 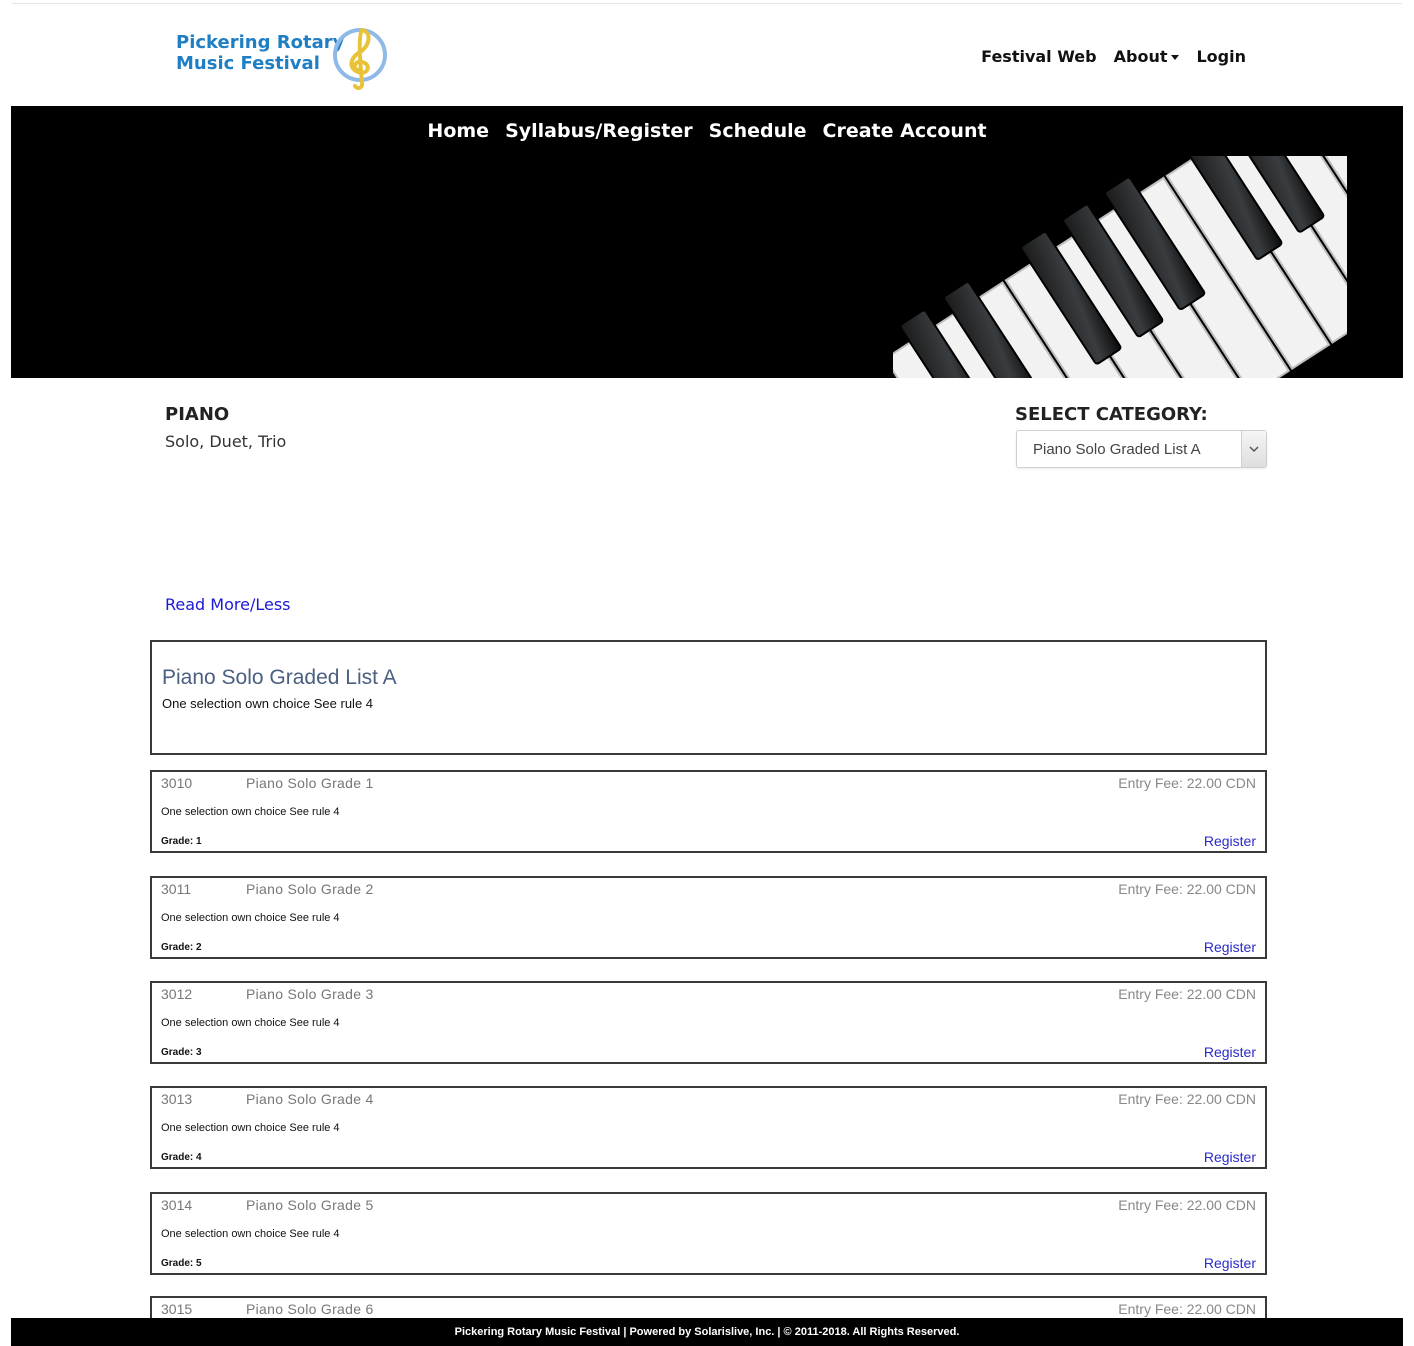 I want to click on logo-text: Pickering Rotary Music Festival, so click(x=260, y=53).